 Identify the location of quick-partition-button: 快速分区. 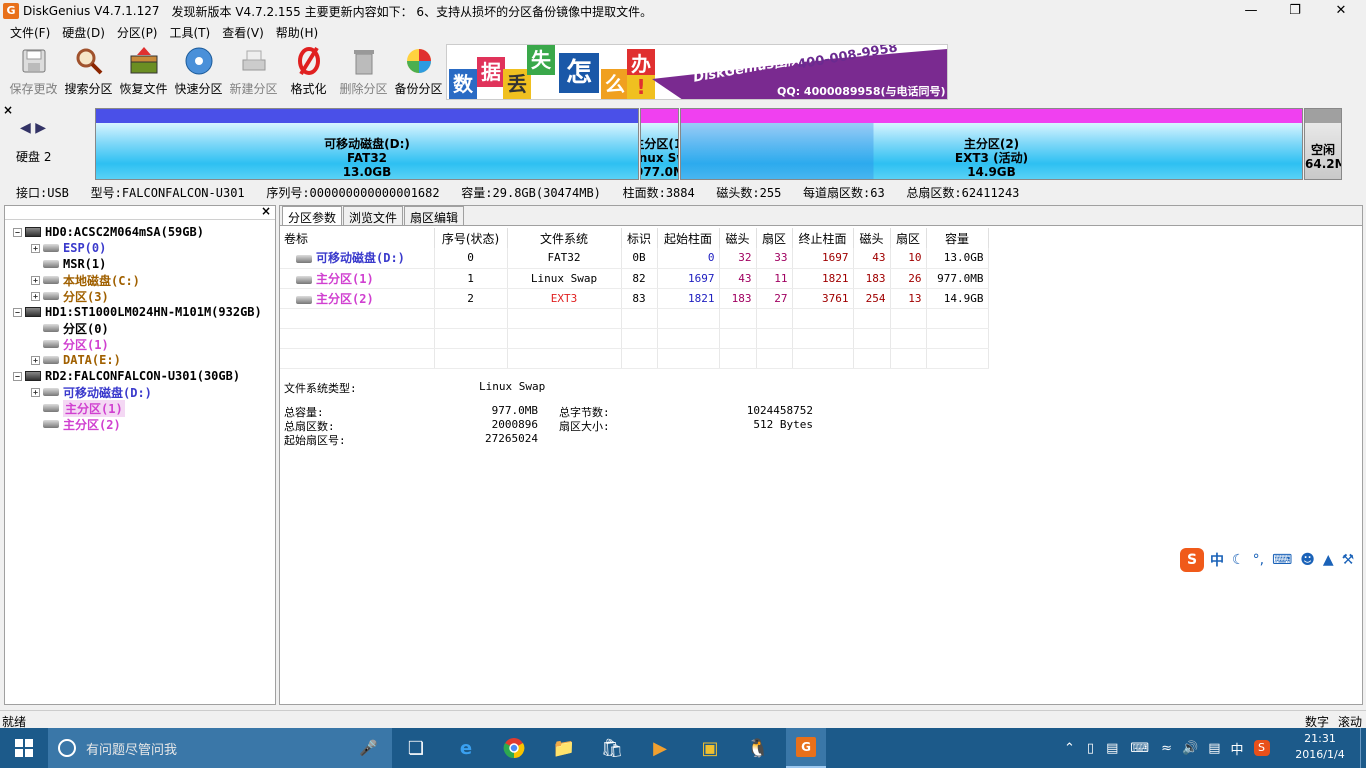
(198, 70).